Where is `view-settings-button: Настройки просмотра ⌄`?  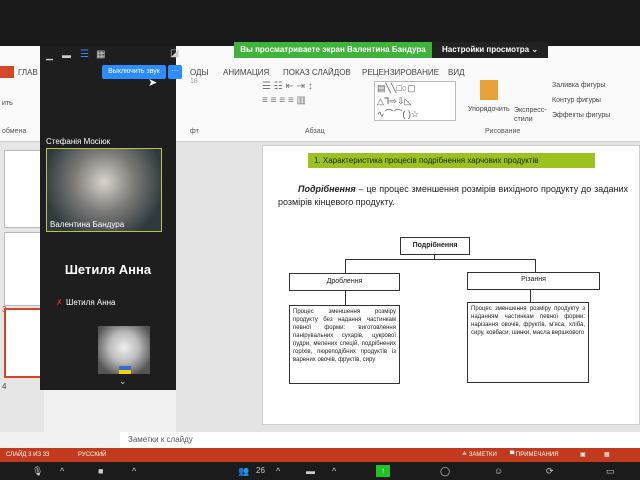
view-settings-button: Настройки просмотра ⌄ is located at coordinates (490, 50).